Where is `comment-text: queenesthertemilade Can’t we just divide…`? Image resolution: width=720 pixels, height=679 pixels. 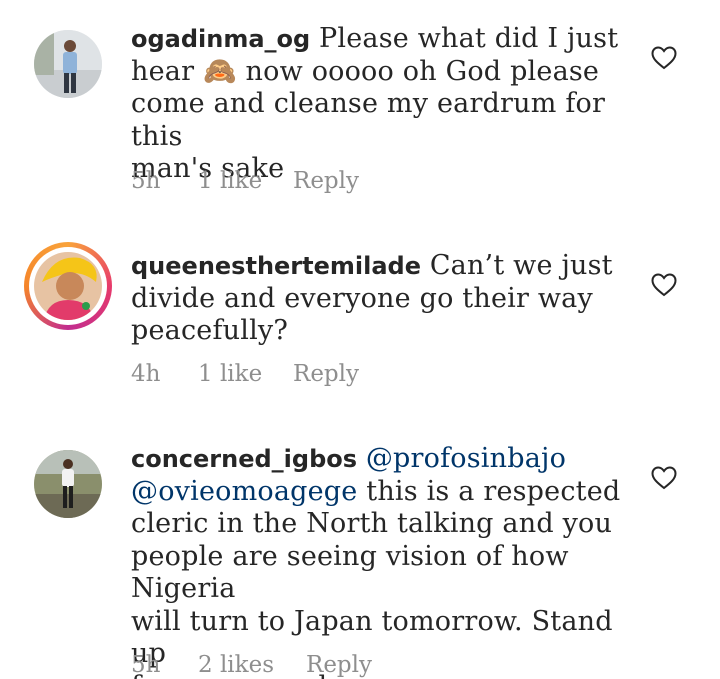
comment-text: queenesthertemilade Can’t we just divide… is located at coordinates (372, 298).